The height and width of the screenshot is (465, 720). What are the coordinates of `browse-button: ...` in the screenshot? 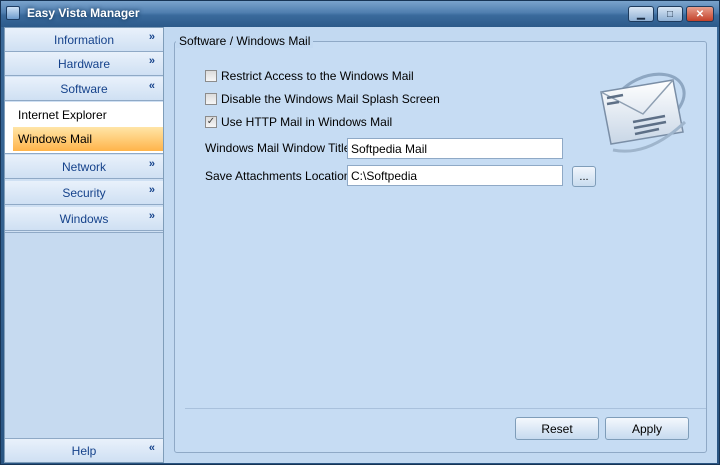 It's located at (584, 176).